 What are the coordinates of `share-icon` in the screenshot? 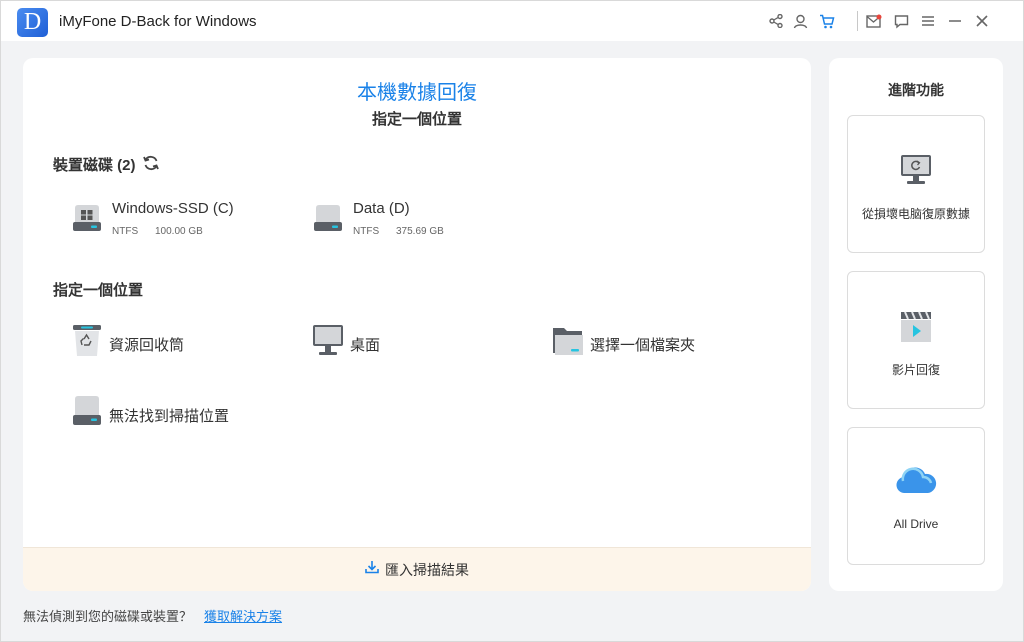 It's located at (776, 21).